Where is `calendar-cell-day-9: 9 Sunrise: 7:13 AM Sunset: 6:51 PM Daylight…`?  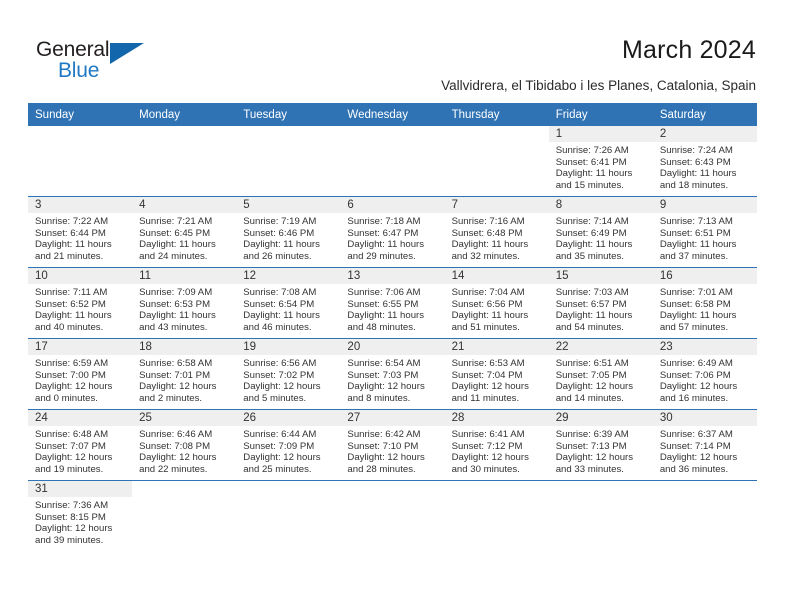 calendar-cell-day-9: 9 Sunrise: 7:13 AM Sunset: 6:51 PM Daylight… is located at coordinates (704, 232).